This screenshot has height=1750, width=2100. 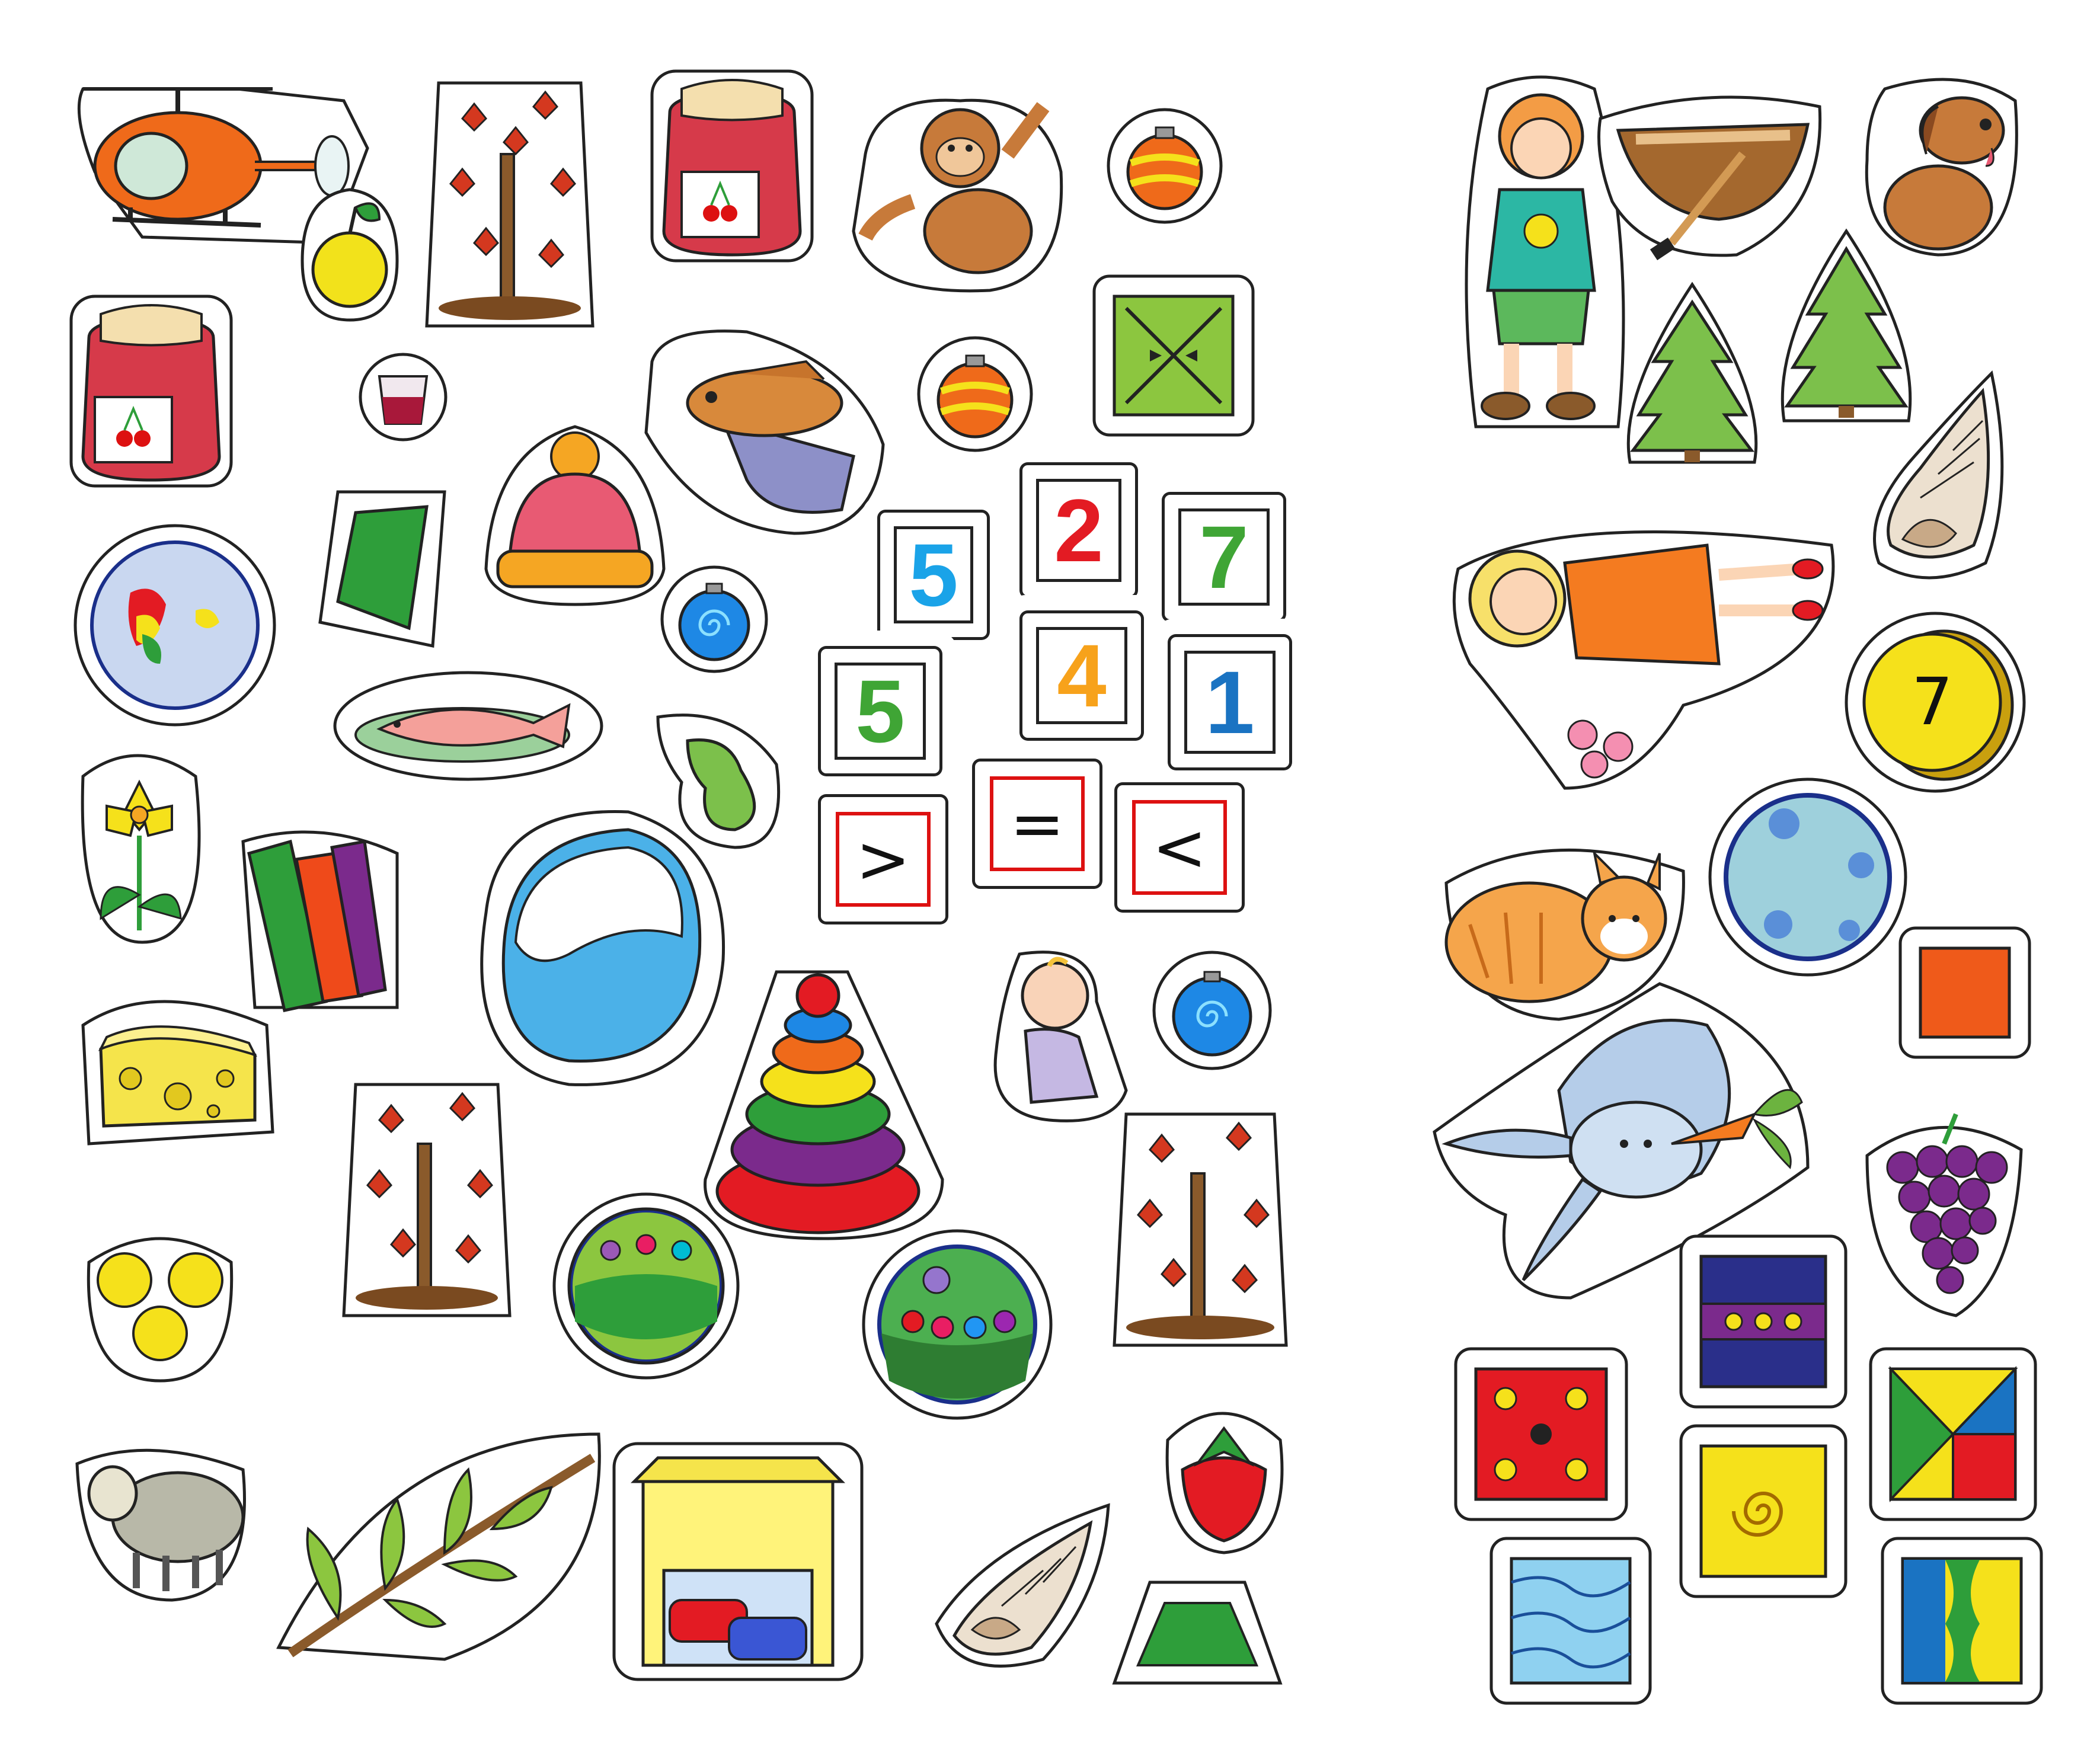 I want to click on sign-tile-symbol: <, so click(x=1179, y=847).